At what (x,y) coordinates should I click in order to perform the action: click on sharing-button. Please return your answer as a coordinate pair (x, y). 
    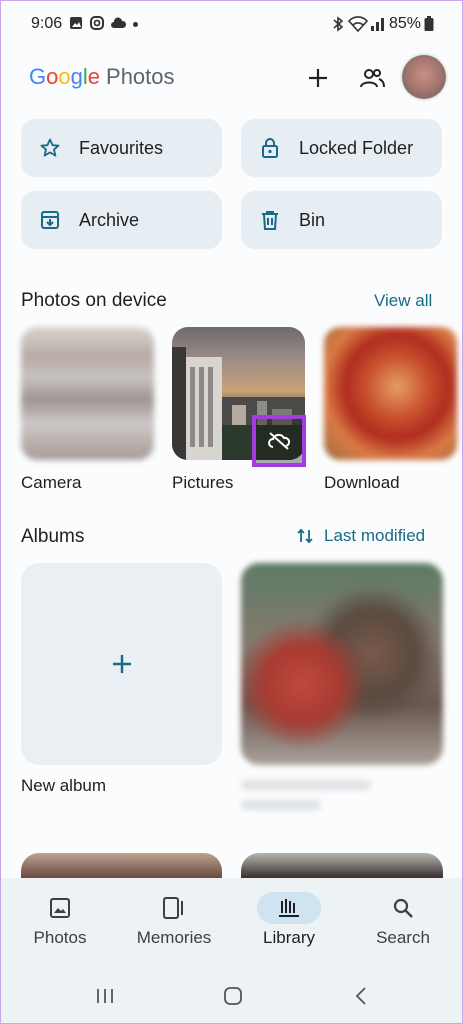
    Looking at the image, I should click on (372, 78).